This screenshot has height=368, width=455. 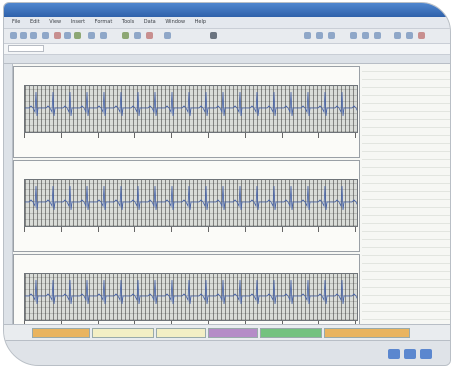 What do you see at coordinates (128, 22) in the screenshot?
I see `menu-tools: Tools` at bounding box center [128, 22].